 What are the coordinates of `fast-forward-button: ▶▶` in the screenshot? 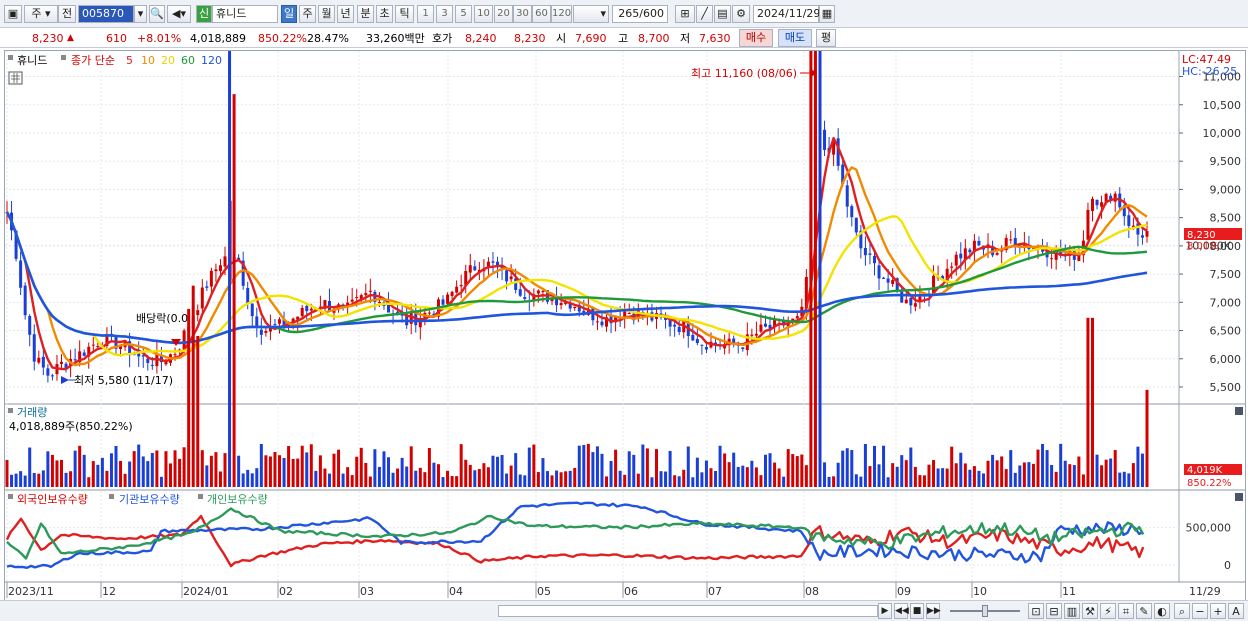 It's located at (933, 611).